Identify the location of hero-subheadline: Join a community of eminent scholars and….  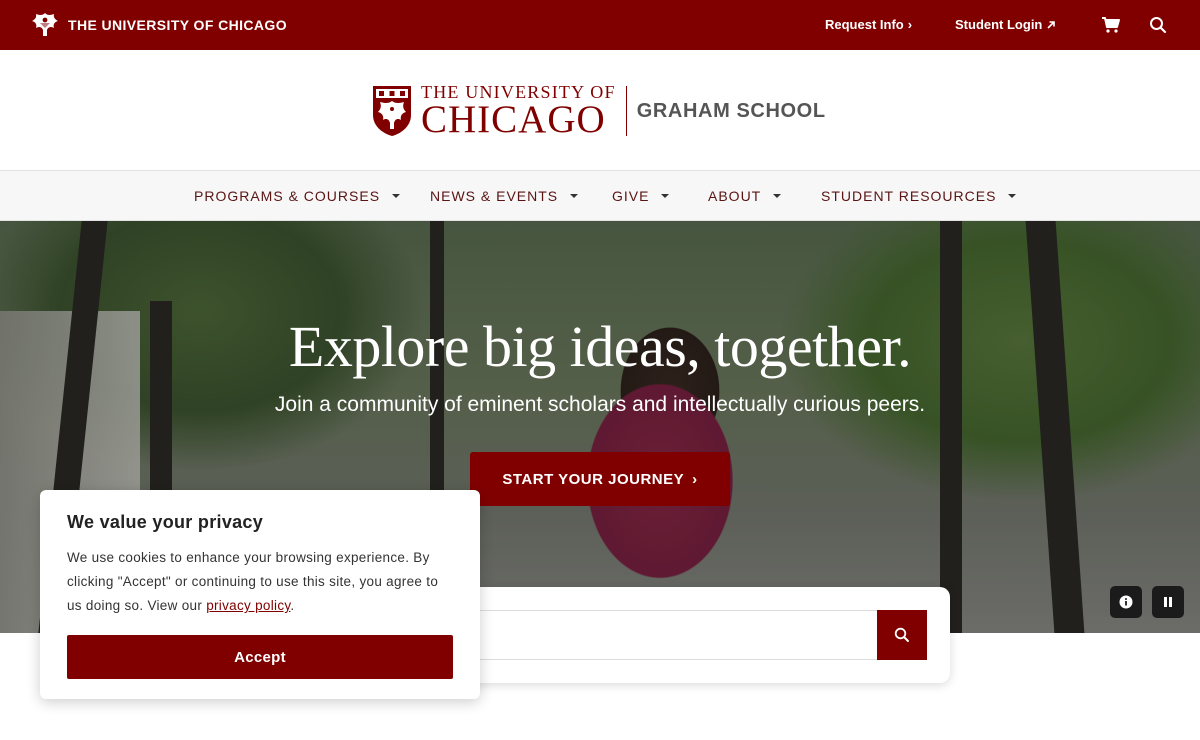
(600, 404).